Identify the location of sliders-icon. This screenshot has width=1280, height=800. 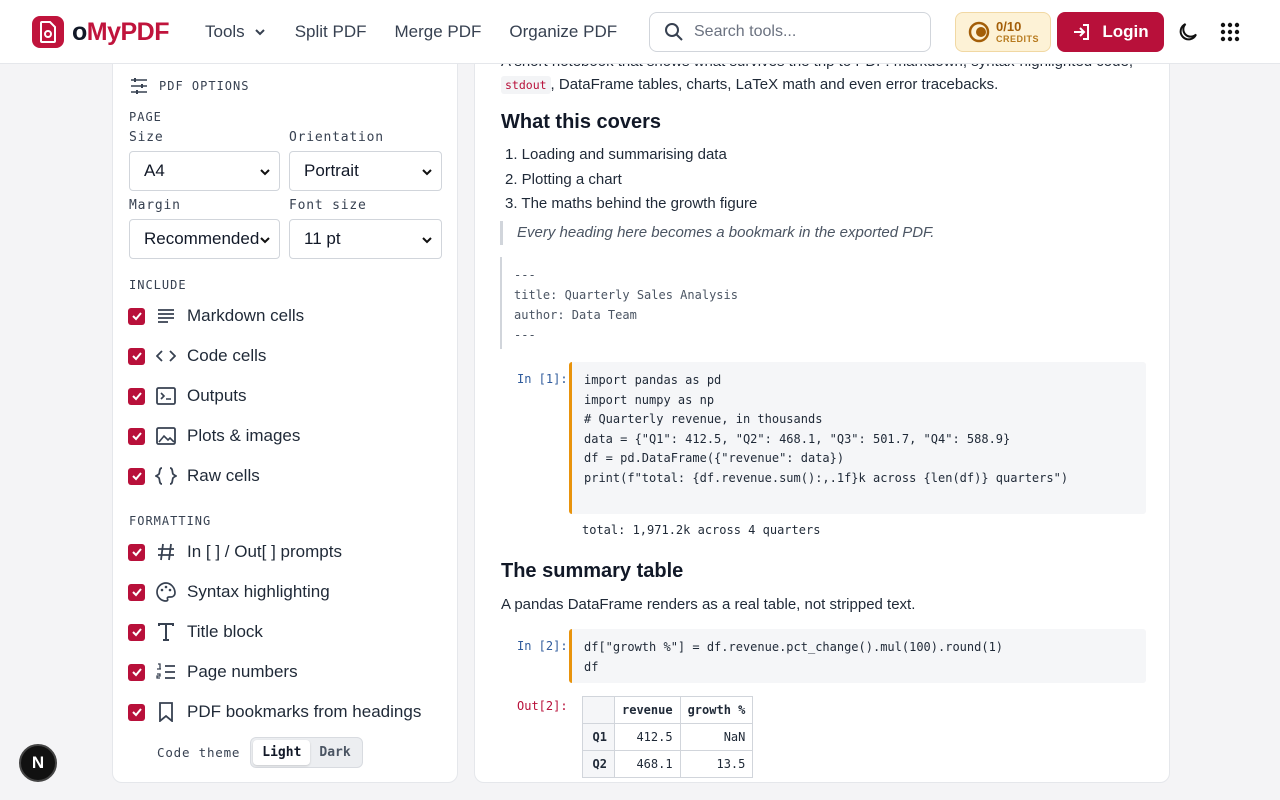
(139, 86).